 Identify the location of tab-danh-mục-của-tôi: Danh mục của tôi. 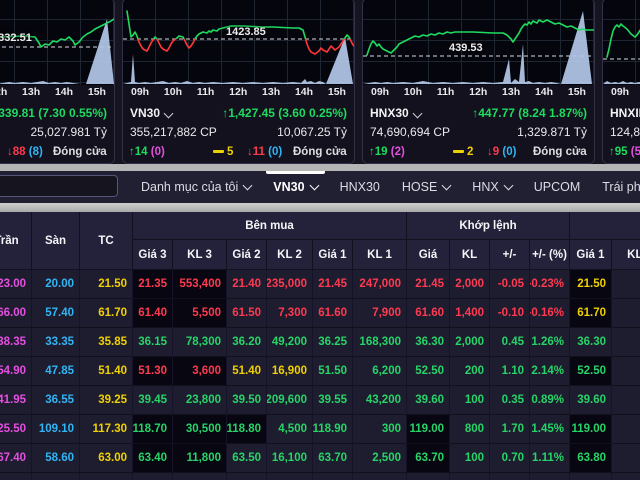
(196, 187).